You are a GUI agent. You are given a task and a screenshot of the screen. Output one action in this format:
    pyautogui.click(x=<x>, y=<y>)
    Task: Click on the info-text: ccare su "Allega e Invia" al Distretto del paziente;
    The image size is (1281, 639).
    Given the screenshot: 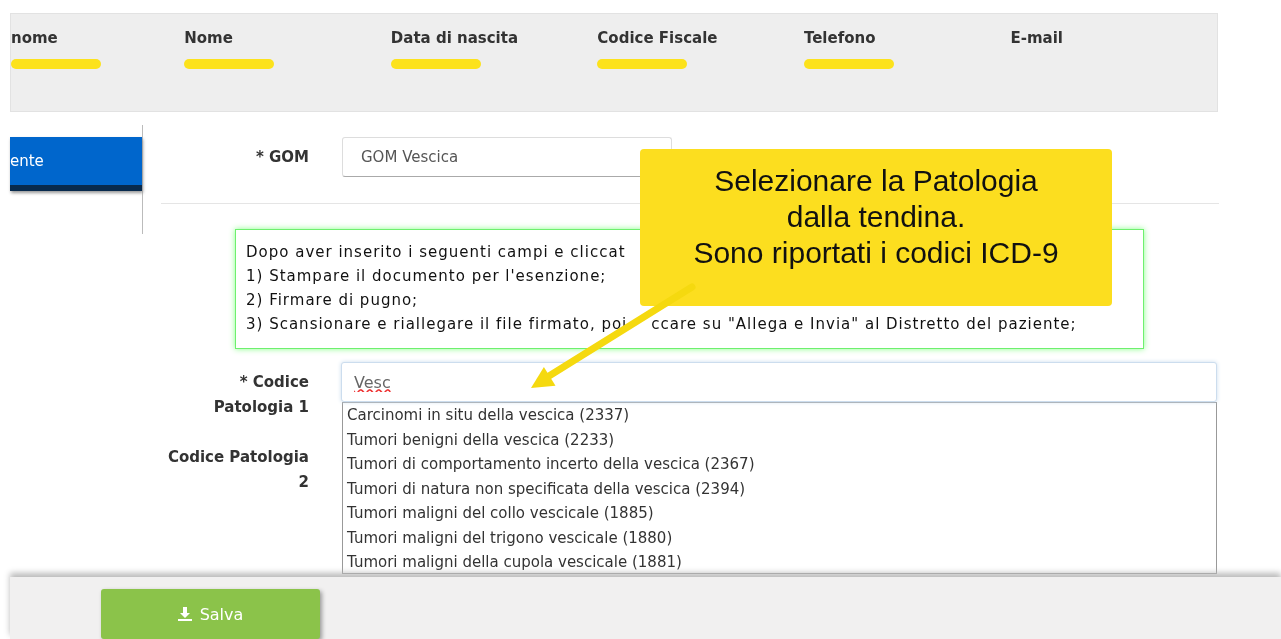 What is the action you would take?
    pyautogui.click(x=864, y=324)
    